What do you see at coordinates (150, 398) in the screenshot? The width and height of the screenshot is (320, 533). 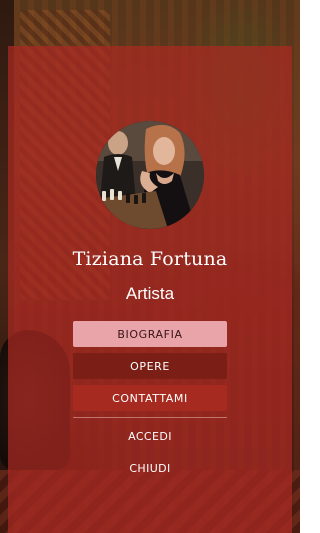 I see `contattami-button: CONTATTAMI` at bounding box center [150, 398].